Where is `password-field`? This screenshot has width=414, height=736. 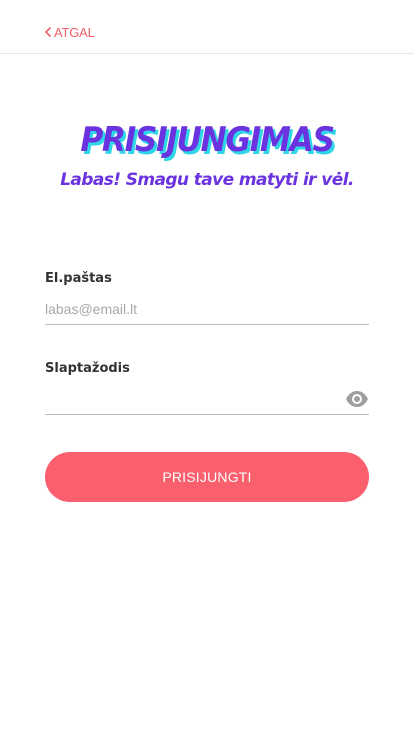
password-field is located at coordinates (190, 399).